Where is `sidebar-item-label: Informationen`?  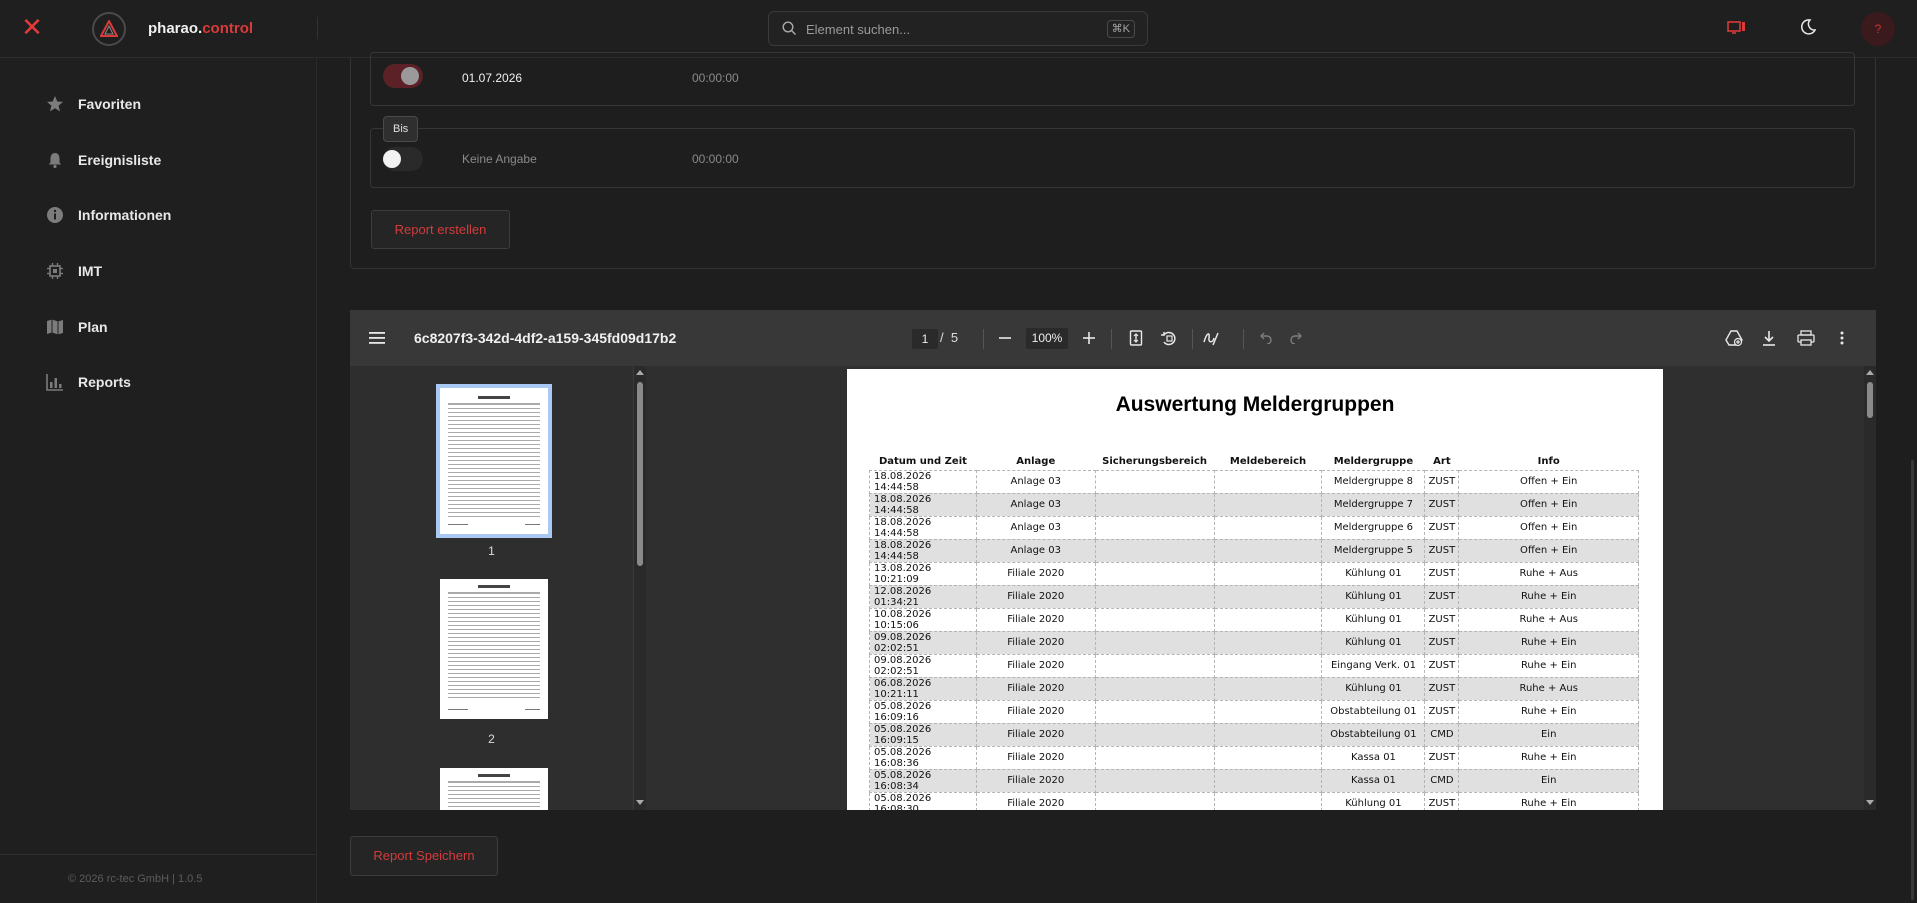
sidebar-item-label: Informationen is located at coordinates (125, 215).